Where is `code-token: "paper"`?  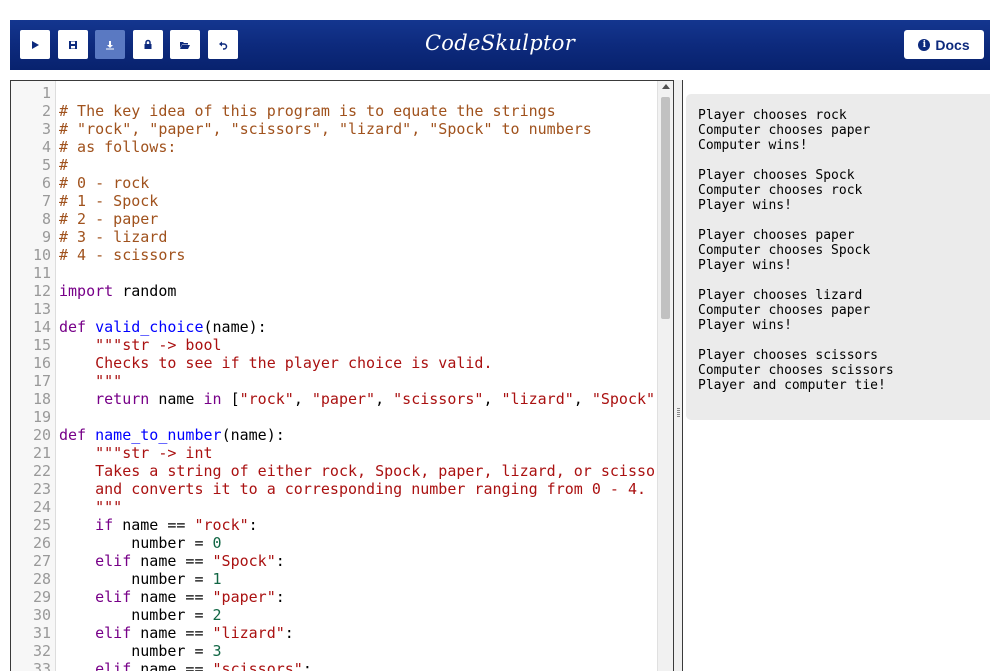
code-token: "paper" is located at coordinates (343, 399).